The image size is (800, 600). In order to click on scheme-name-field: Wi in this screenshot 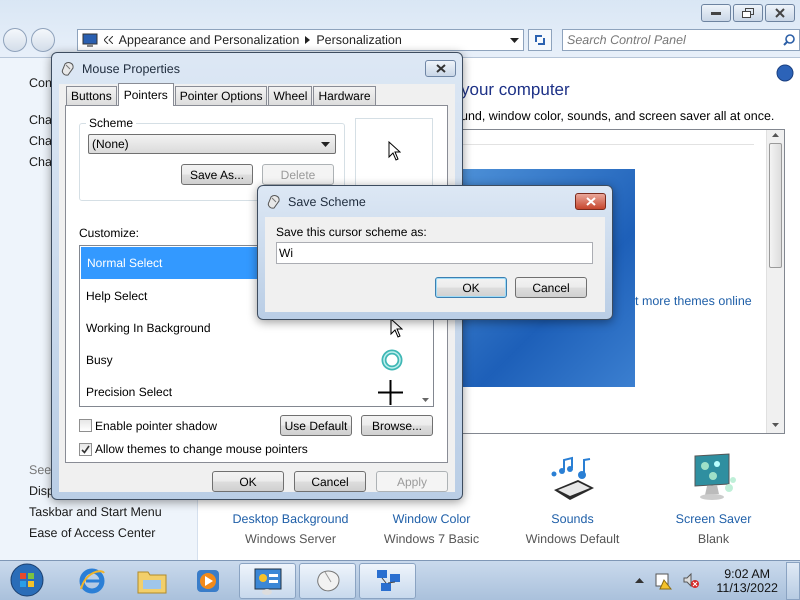, I will do `click(434, 253)`.